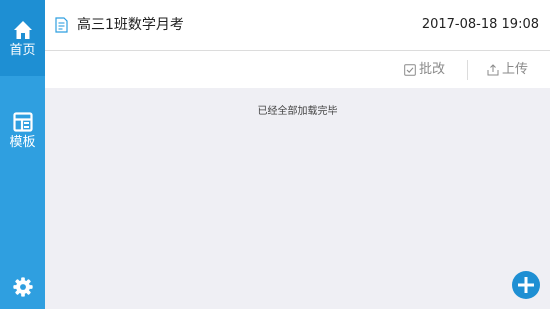  What do you see at coordinates (61, 25) in the screenshot?
I see `document-icon` at bounding box center [61, 25].